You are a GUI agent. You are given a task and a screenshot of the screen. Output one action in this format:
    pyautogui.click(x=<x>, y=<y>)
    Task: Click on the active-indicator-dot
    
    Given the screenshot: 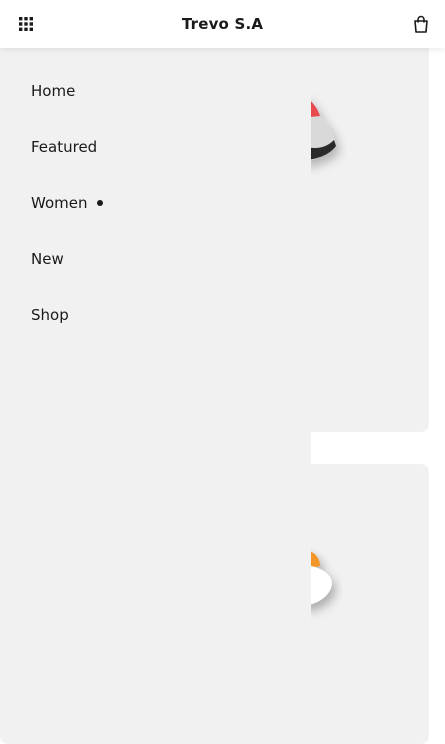 What is the action you would take?
    pyautogui.click(x=100, y=203)
    